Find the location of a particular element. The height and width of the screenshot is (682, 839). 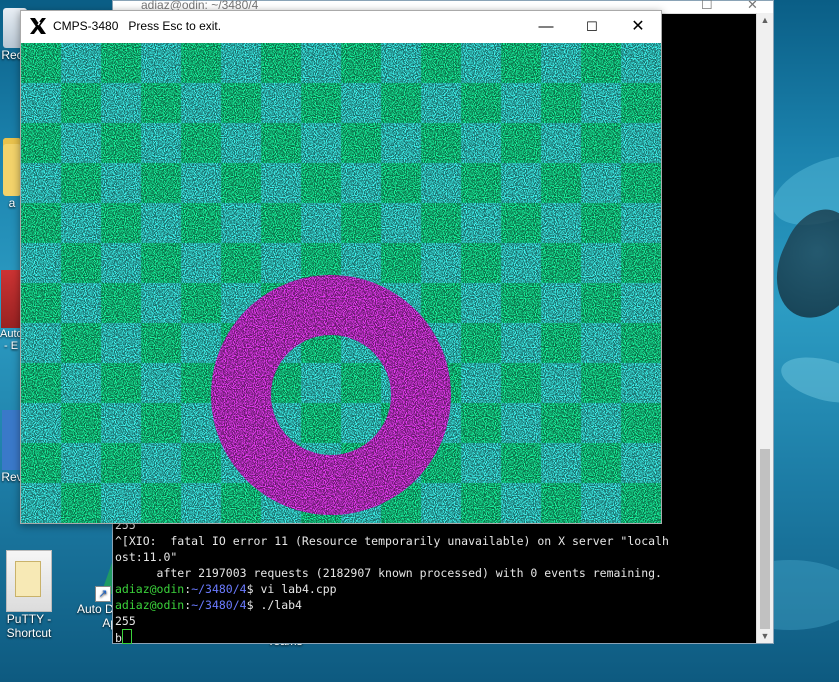

scroll-up-icon: ▲ is located at coordinates (765, 20).